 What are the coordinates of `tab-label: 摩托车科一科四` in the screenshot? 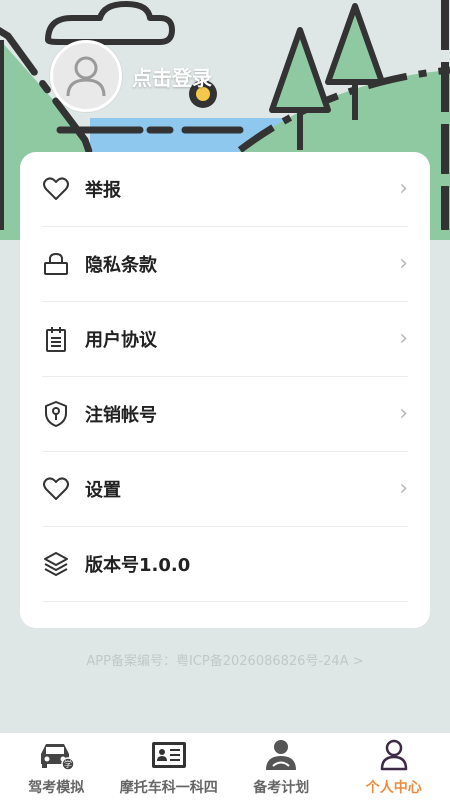 It's located at (168, 788).